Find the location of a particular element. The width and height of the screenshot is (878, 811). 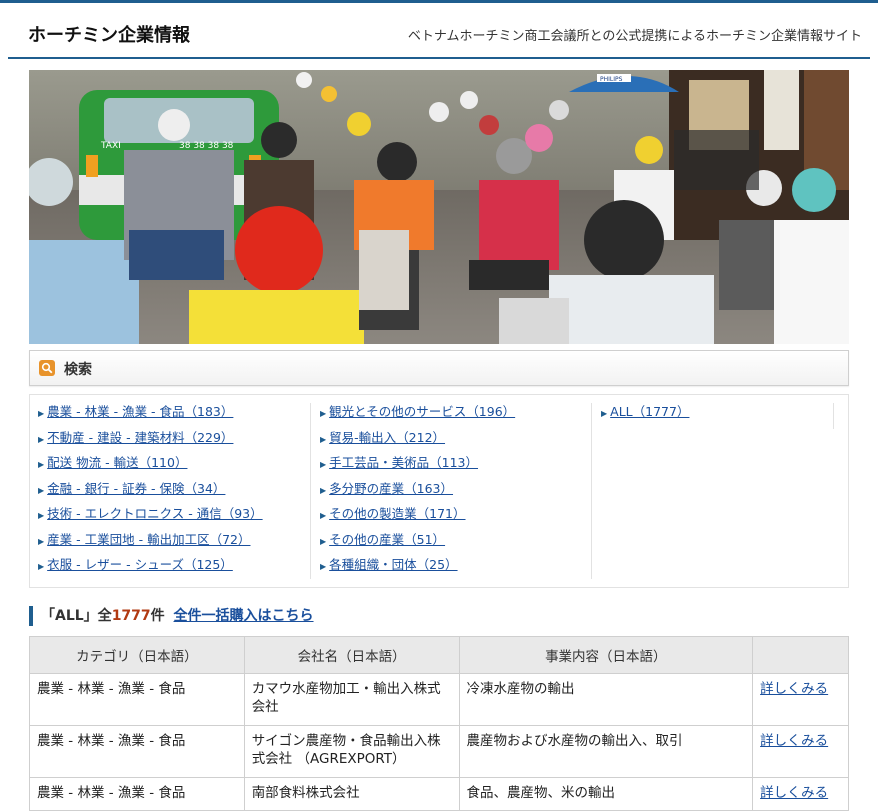

cell-company: 南部食料株式会社 is located at coordinates (351, 794).